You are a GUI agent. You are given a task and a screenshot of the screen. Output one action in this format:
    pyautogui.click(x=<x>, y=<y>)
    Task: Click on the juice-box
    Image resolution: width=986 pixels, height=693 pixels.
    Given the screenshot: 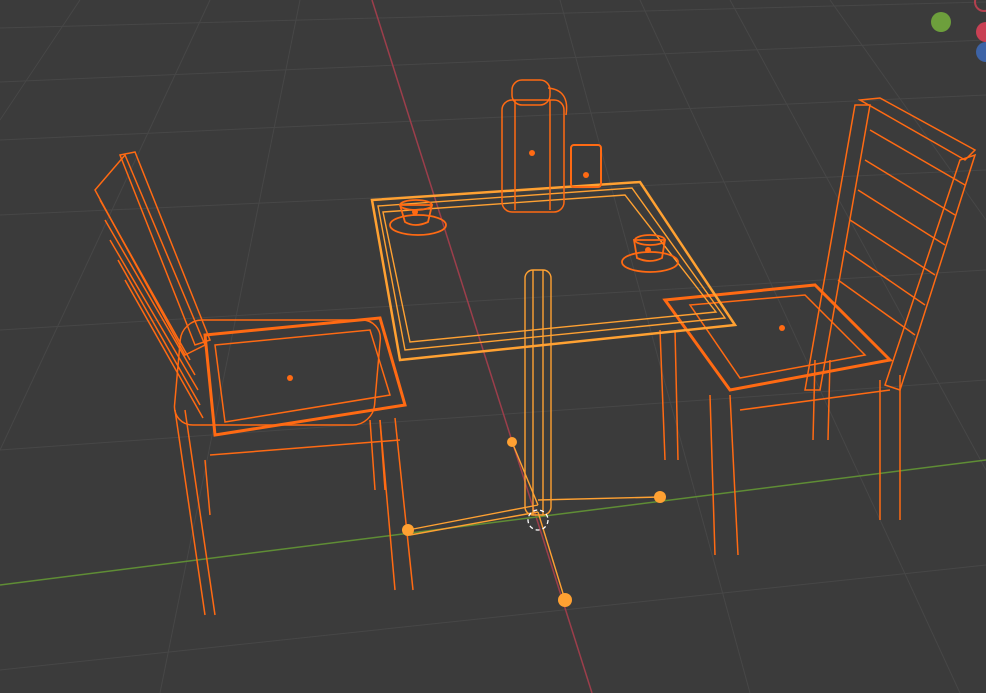 What is the action you would take?
    pyautogui.click(x=586, y=166)
    